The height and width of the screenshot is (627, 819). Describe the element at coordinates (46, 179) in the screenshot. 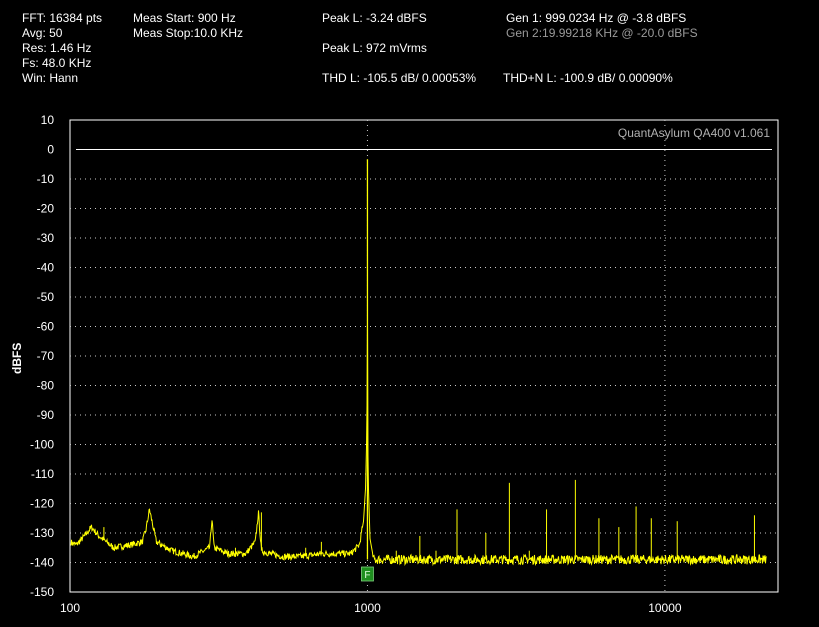

I see `y-tick-label: -10` at that location.